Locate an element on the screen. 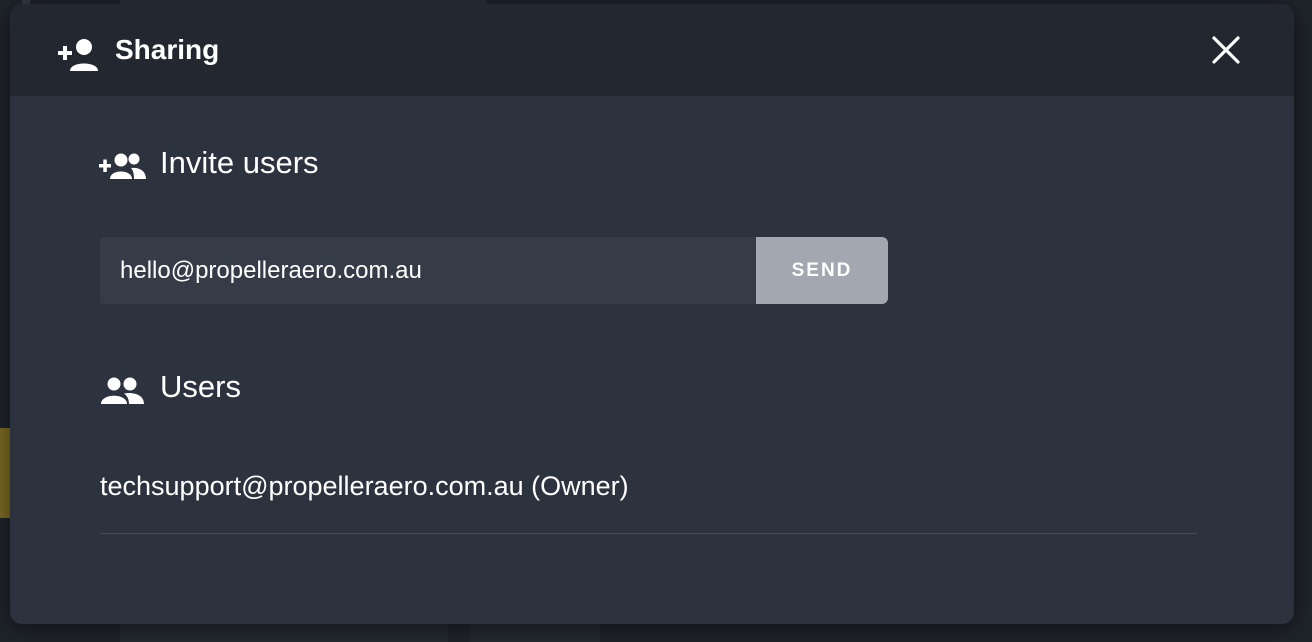 The image size is (1312, 642). close-button is located at coordinates (1226, 50).